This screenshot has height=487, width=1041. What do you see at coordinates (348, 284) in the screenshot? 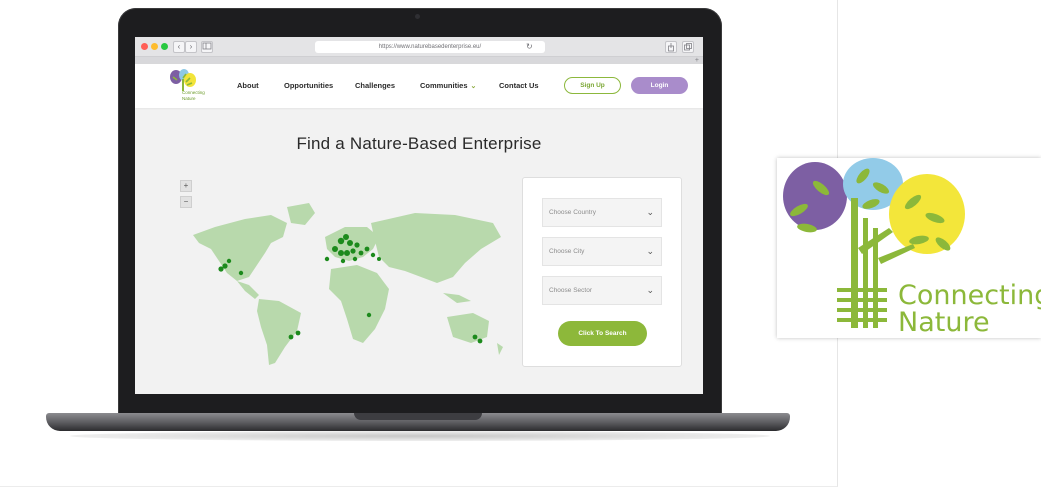
I see `map-land` at bounding box center [348, 284].